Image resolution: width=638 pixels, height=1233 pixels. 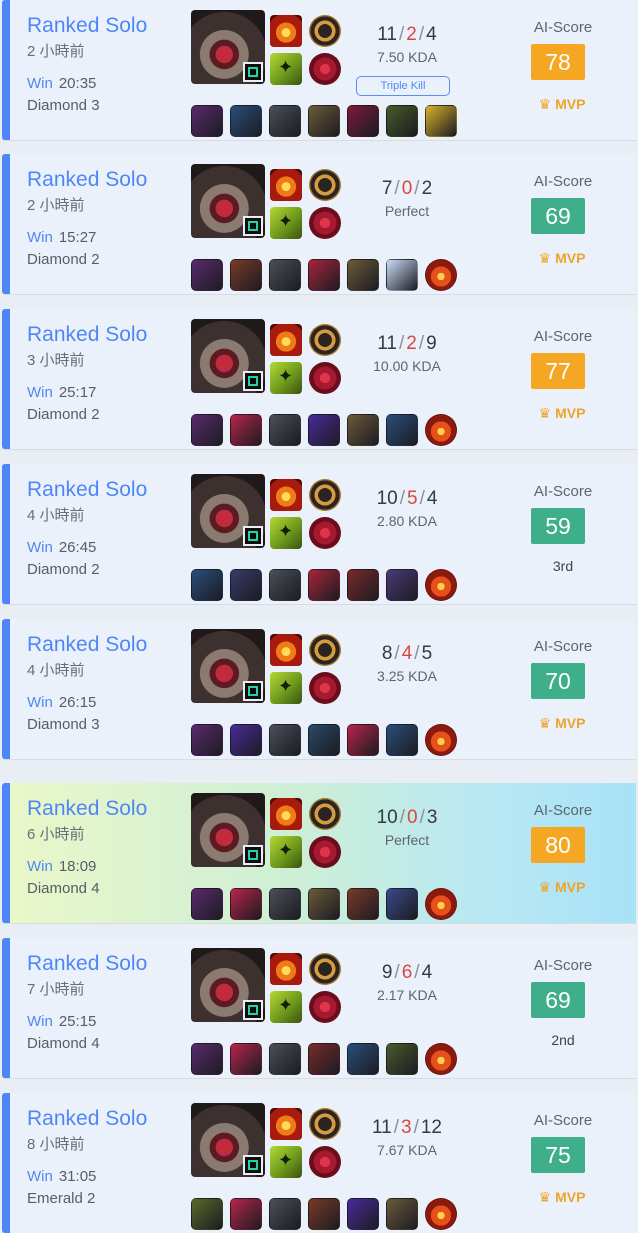 I want to click on mvp-badge: ♛ MVP, so click(x=562, y=413).